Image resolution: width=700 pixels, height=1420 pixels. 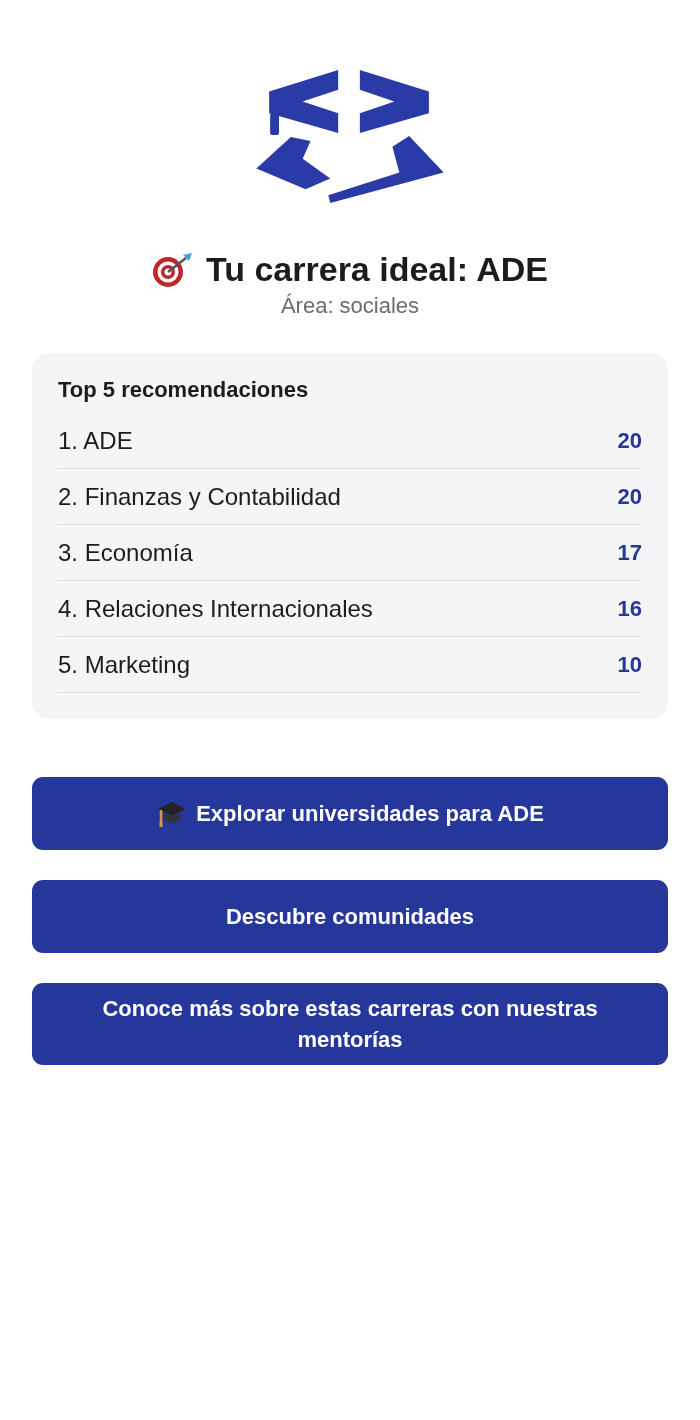 What do you see at coordinates (124, 664) in the screenshot?
I see `career-name: 5. Marketing` at bounding box center [124, 664].